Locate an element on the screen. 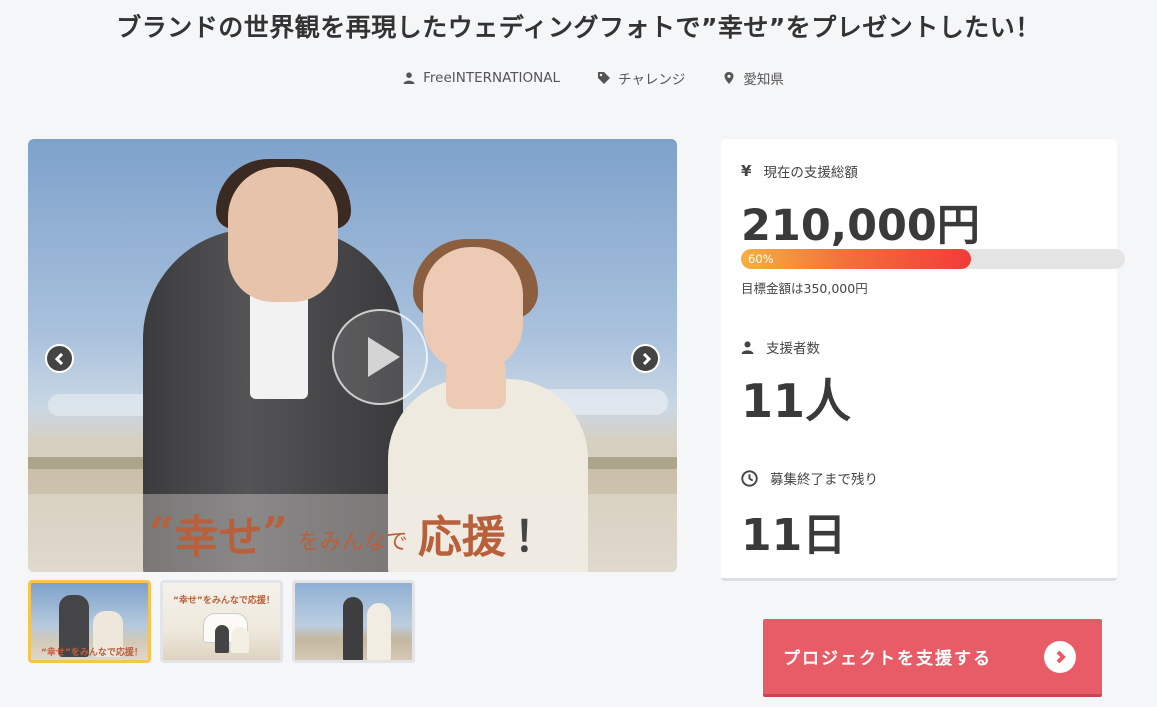 The image size is (1157, 707). owner-name: FreeINTERNATIONAL is located at coordinates (491, 78).